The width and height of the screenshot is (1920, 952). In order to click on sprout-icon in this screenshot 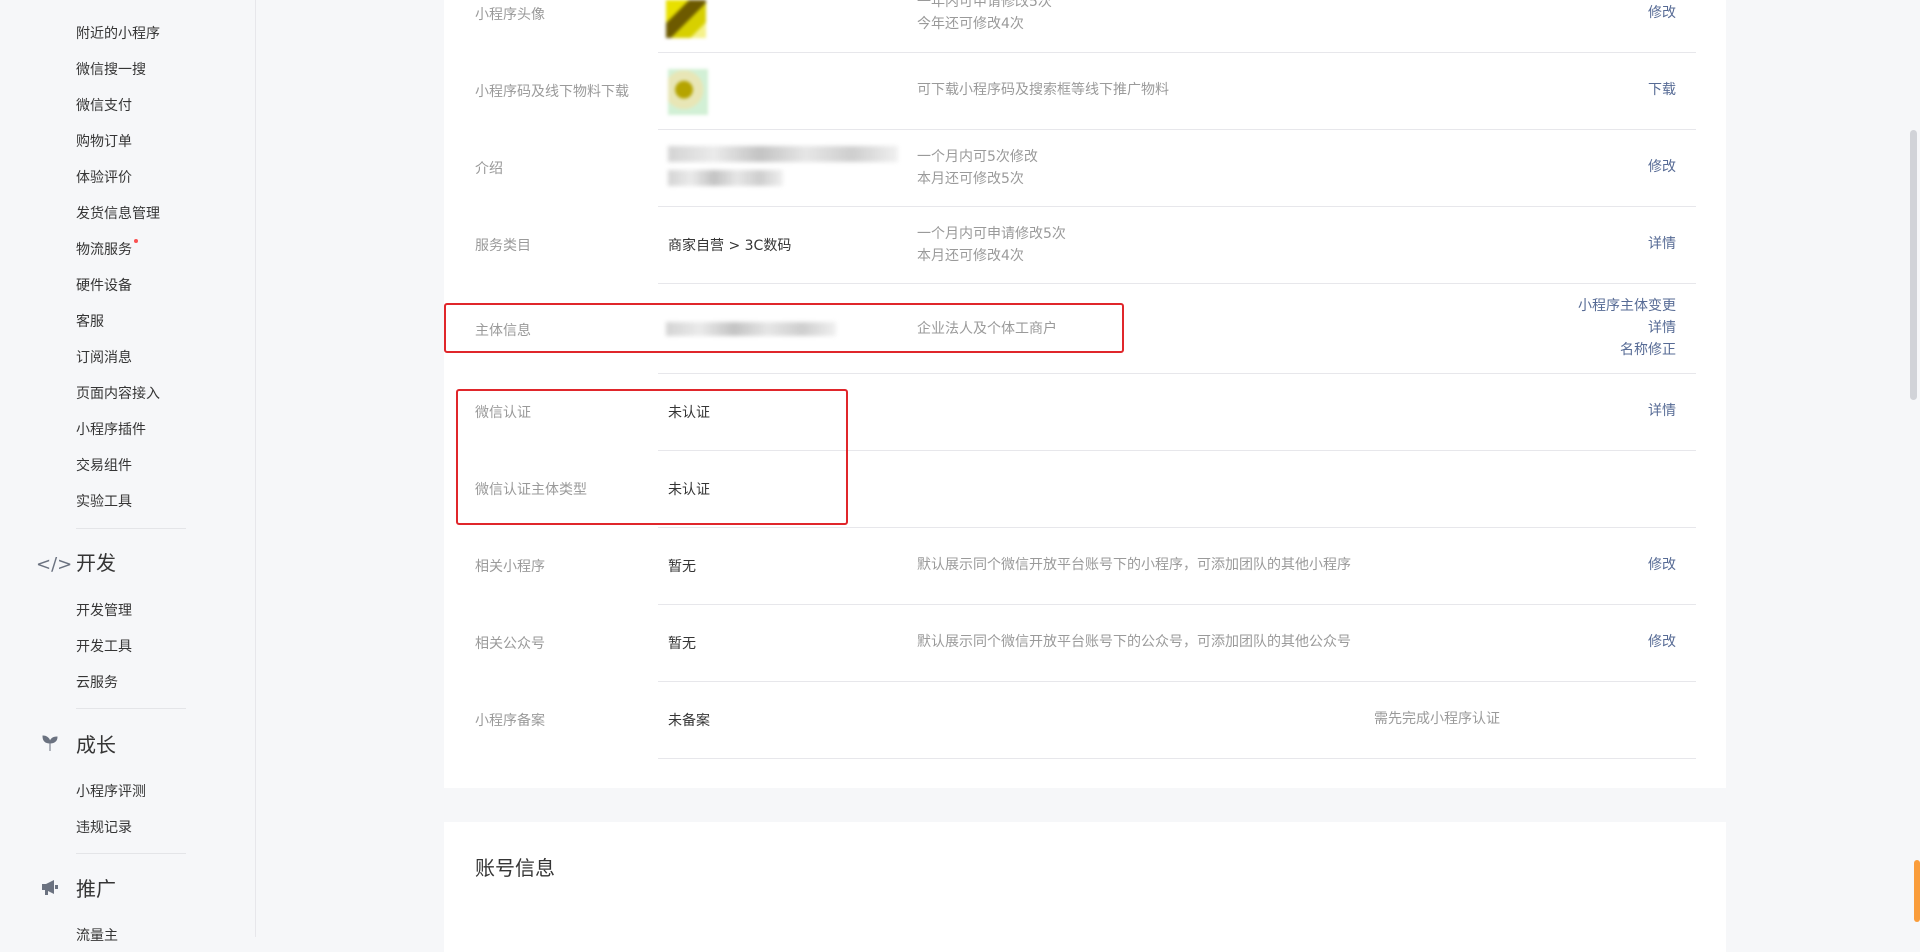, I will do `click(50, 747)`.